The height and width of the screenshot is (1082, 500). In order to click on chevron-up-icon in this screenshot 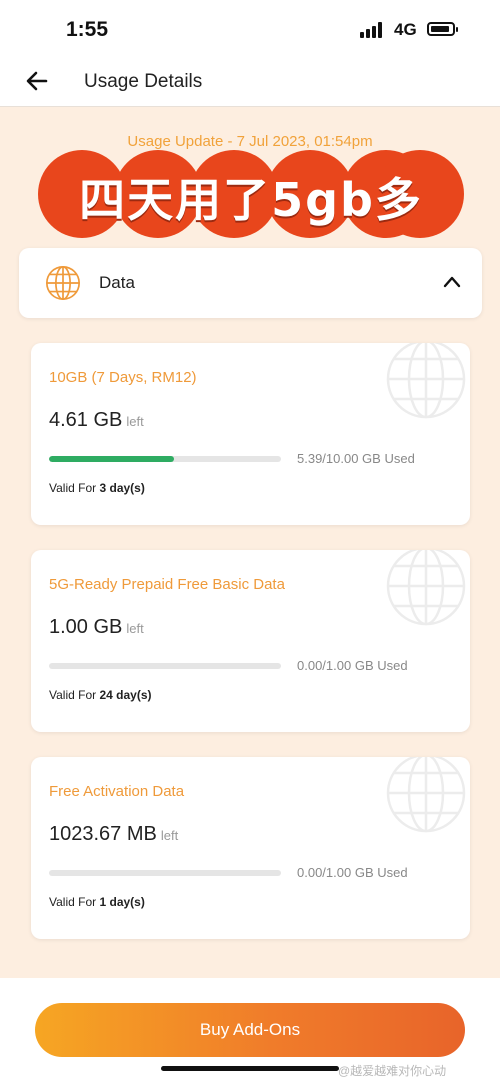, I will do `click(452, 282)`.